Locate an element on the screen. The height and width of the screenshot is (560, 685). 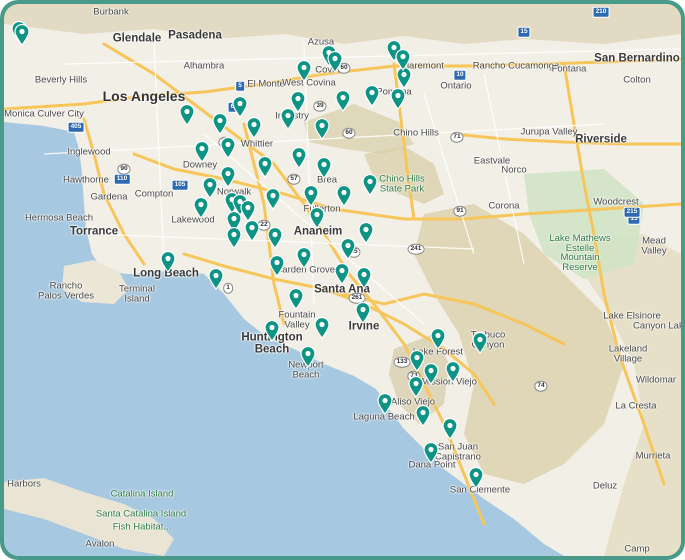
interstate-shield-10: 10 is located at coordinates (460, 75).